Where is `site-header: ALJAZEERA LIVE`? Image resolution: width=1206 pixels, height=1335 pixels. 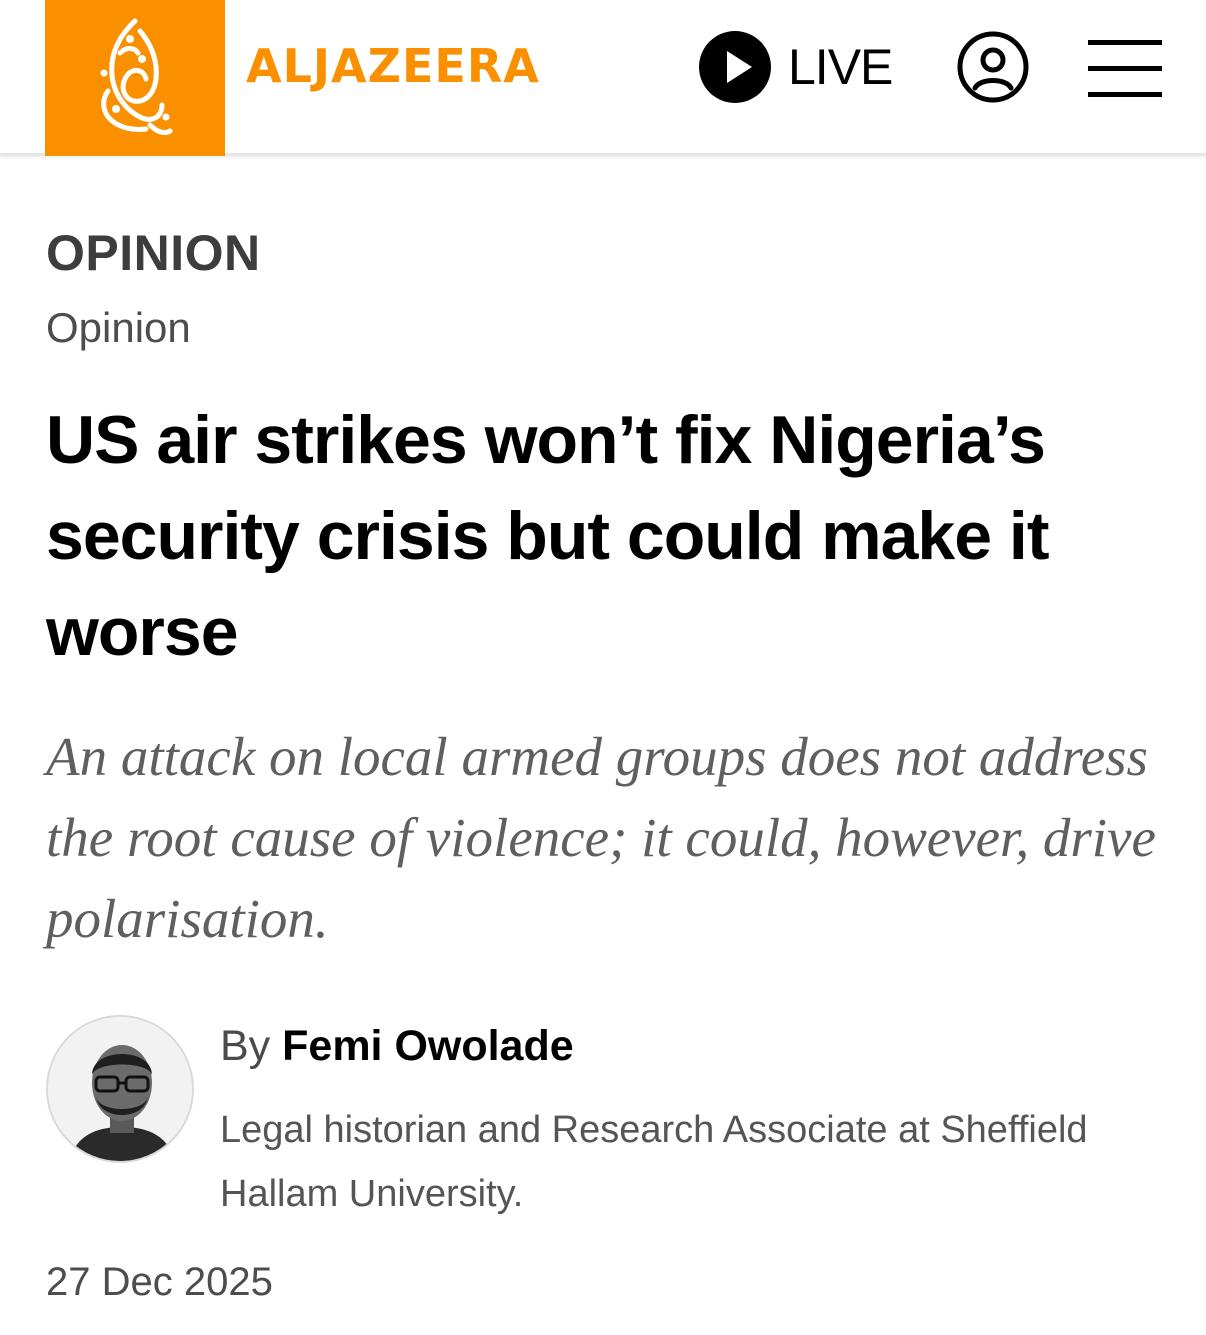 site-header: ALJAZEERA LIVE is located at coordinates (603, 78).